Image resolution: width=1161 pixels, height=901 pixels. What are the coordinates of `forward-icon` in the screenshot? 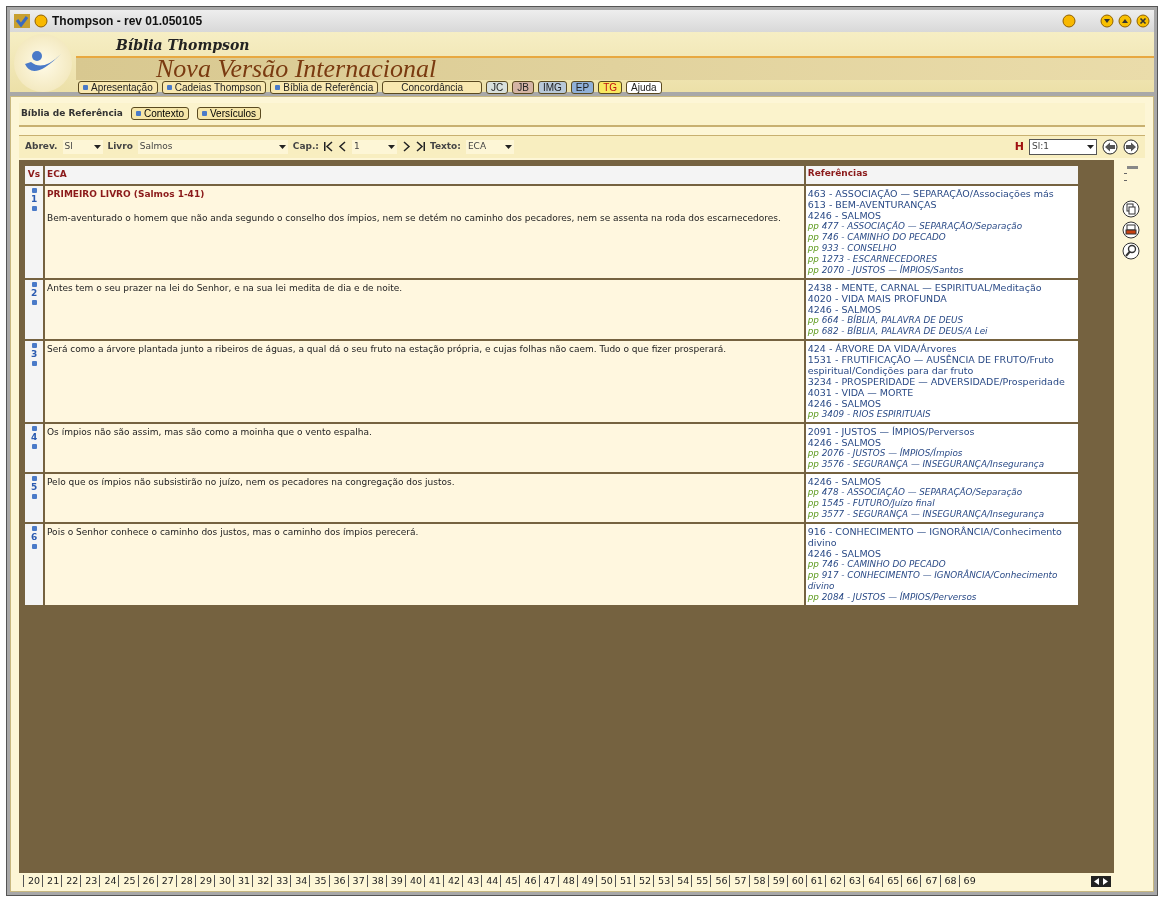 It's located at (1131, 146).